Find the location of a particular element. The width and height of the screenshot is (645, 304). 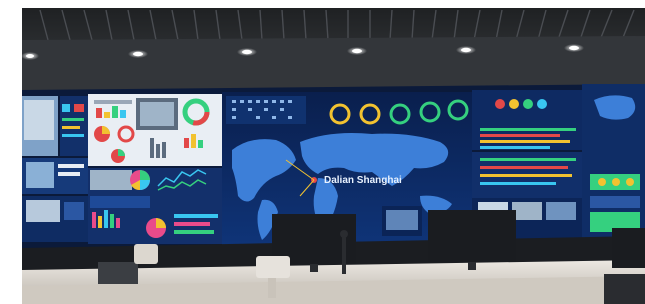

microphone is located at coordinates (344, 254).